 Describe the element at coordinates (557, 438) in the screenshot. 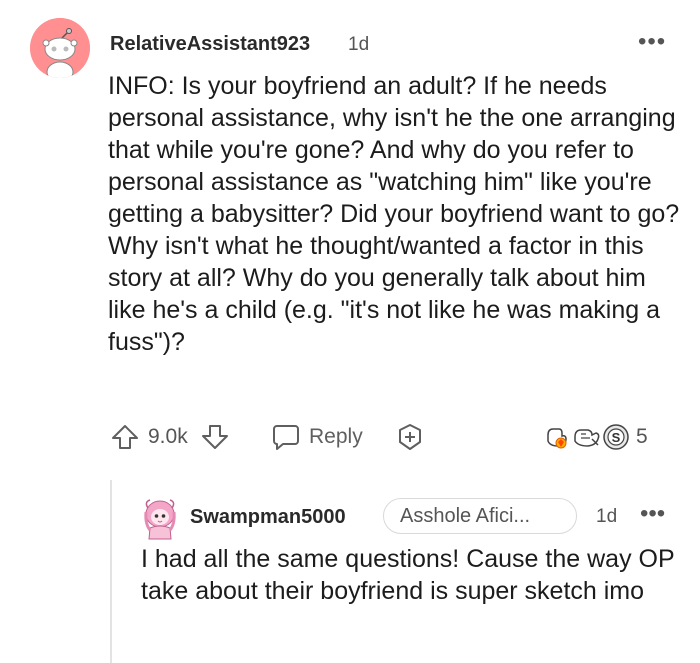

I see `wholesome-award-icon` at that location.